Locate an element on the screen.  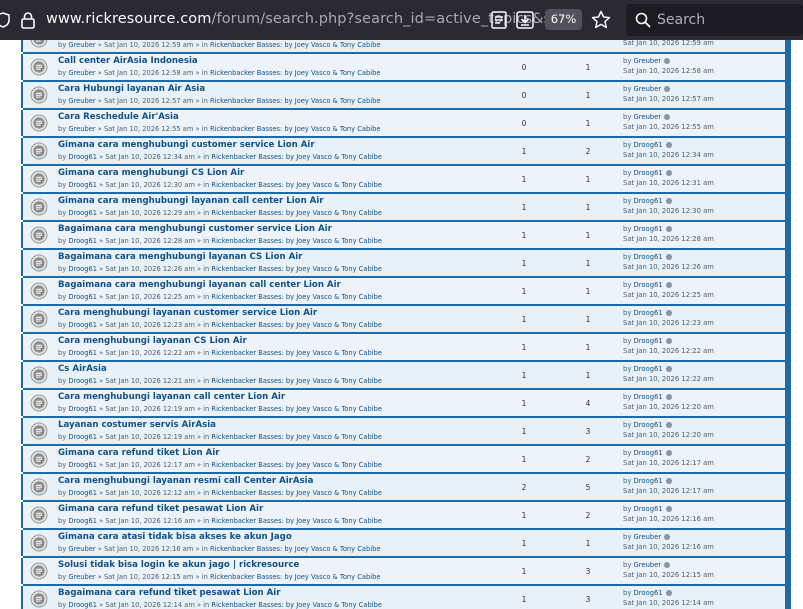
bookmark-star-icon is located at coordinates (601, 20).